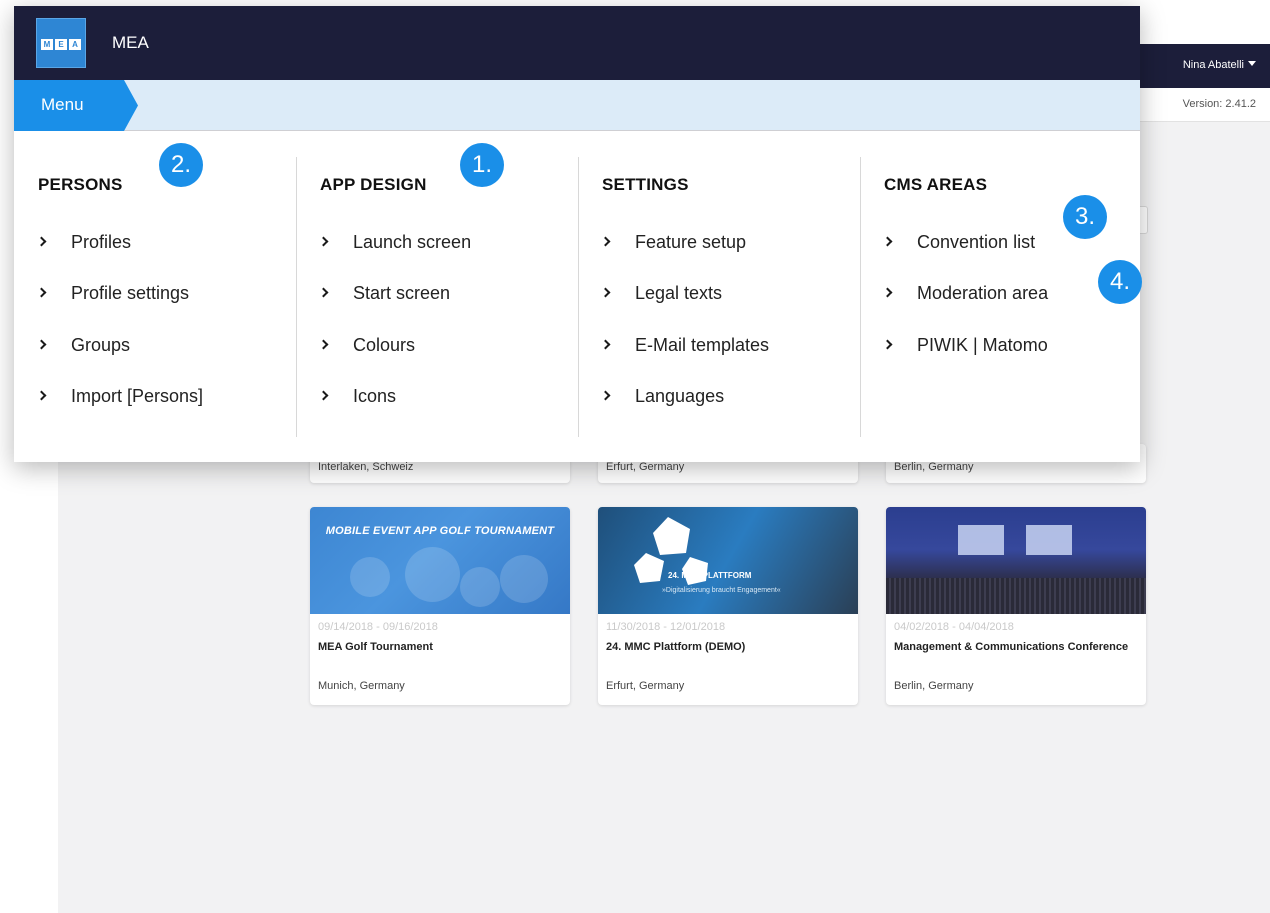  Describe the element at coordinates (80, 184) in the screenshot. I see `column-title: PERSONS` at that location.